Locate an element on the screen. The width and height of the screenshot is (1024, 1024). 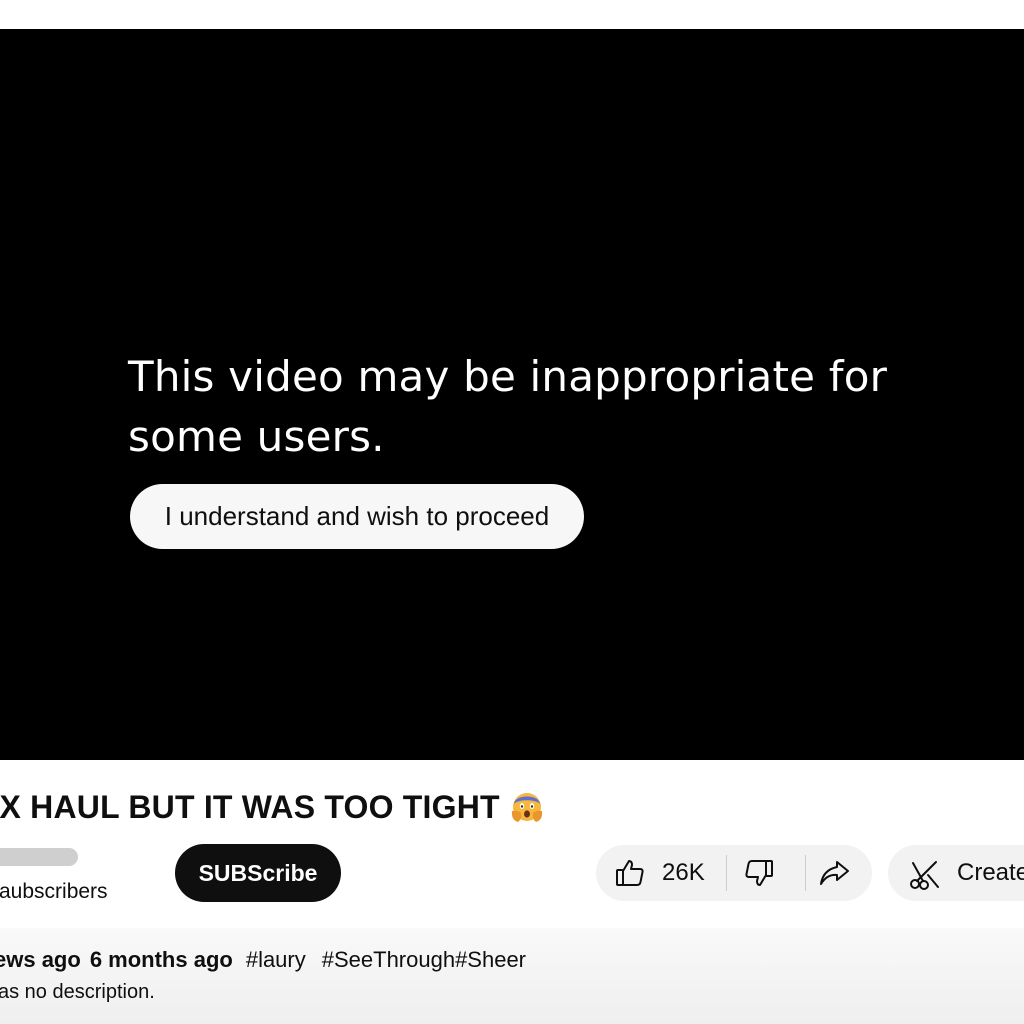
create-label: Create is located at coordinates (990, 872).